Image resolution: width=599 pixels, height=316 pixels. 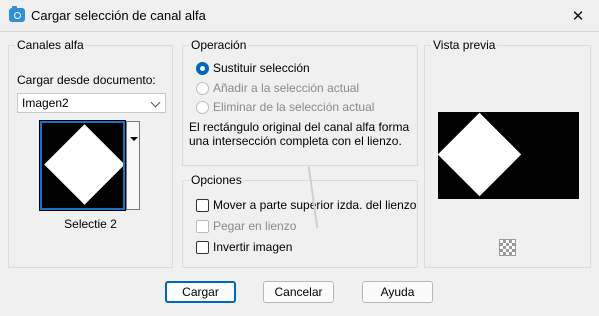 I want to click on window-title: Cargar selección de canal alfa, so click(x=118, y=15).